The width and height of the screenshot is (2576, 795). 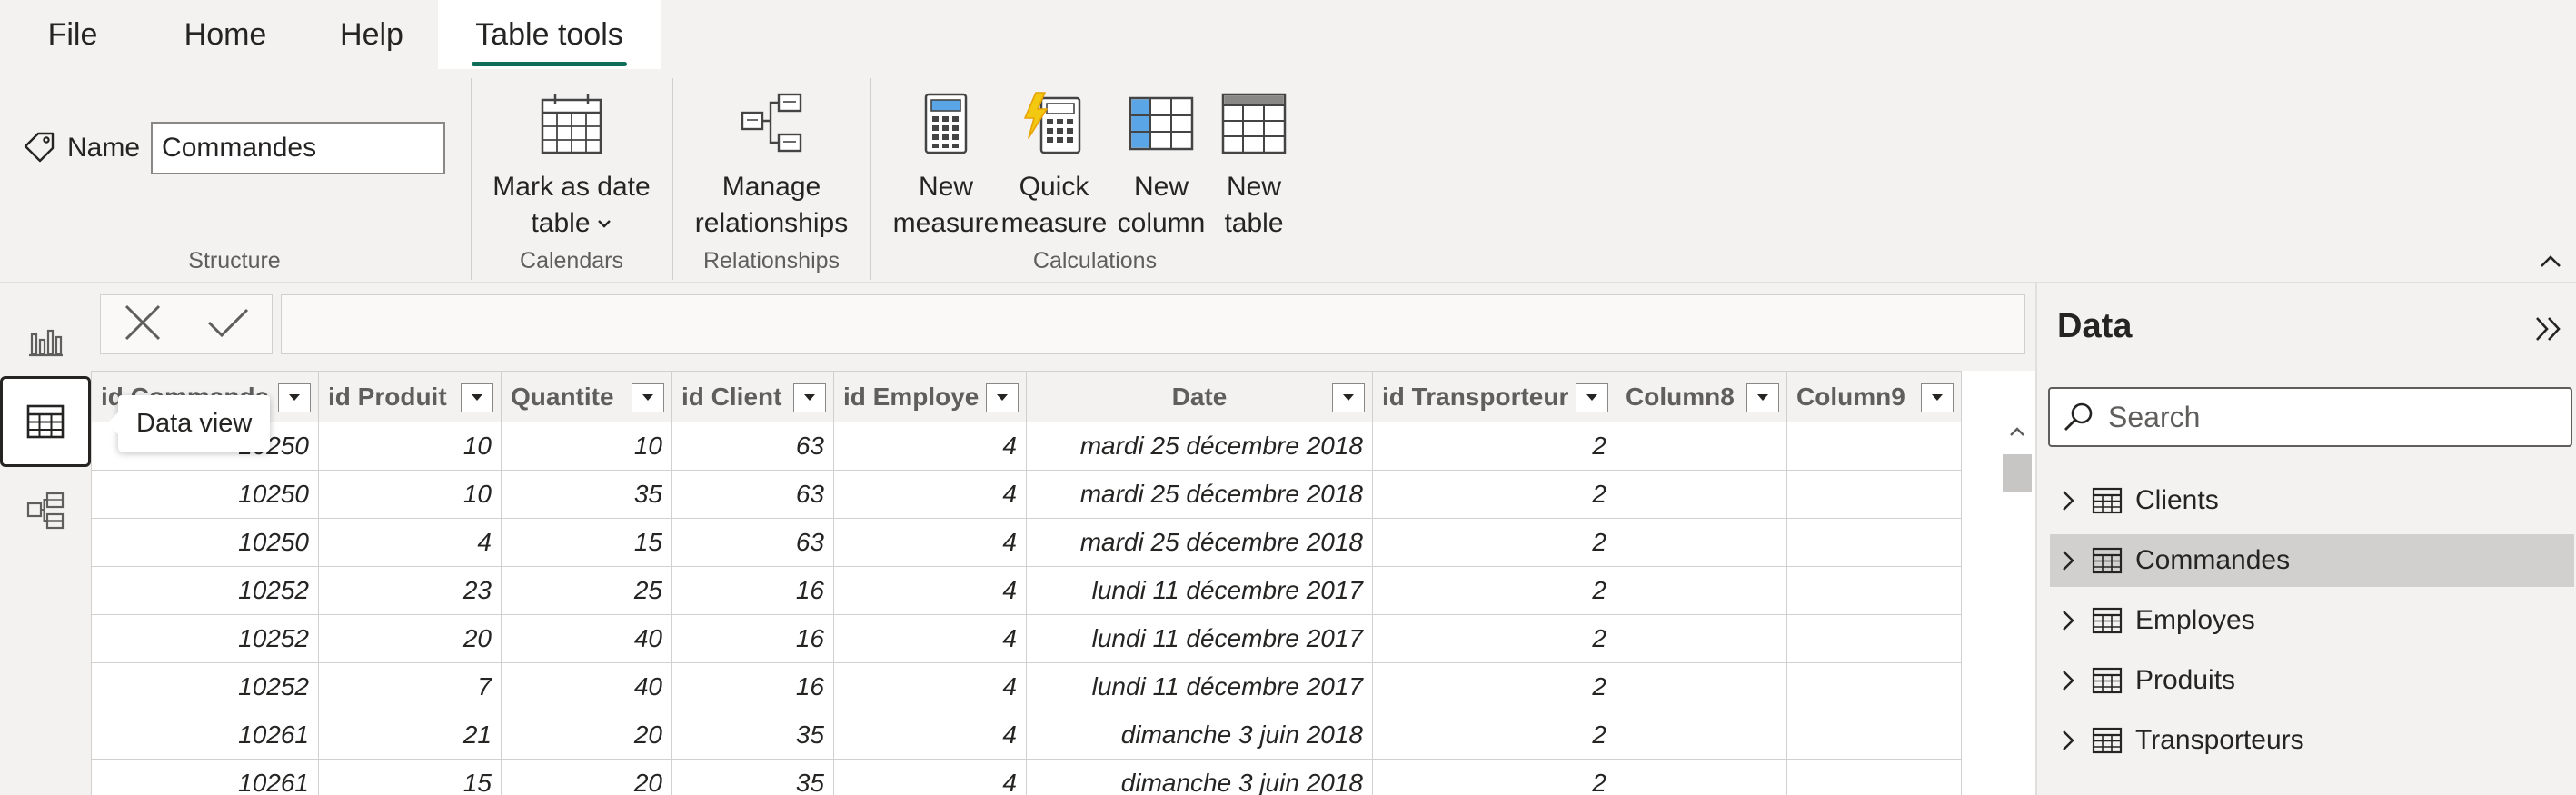 I want to click on column-header-id-employe: id Employe, so click(x=930, y=396).